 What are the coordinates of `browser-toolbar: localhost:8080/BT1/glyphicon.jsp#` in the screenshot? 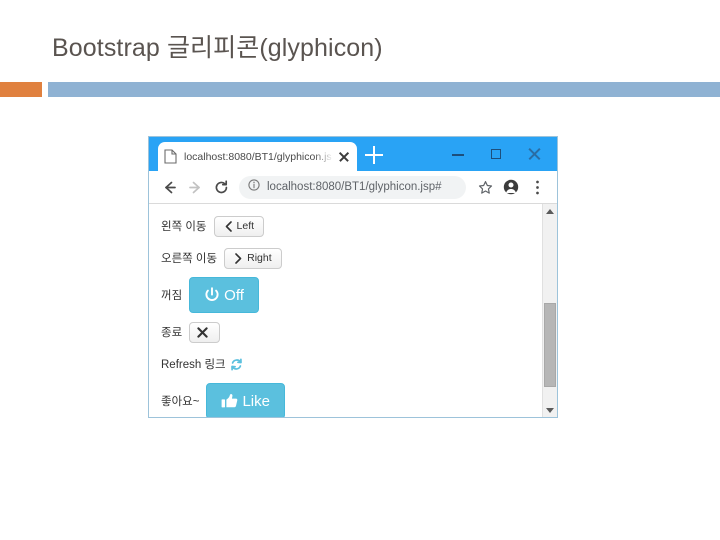 It's located at (353, 187).